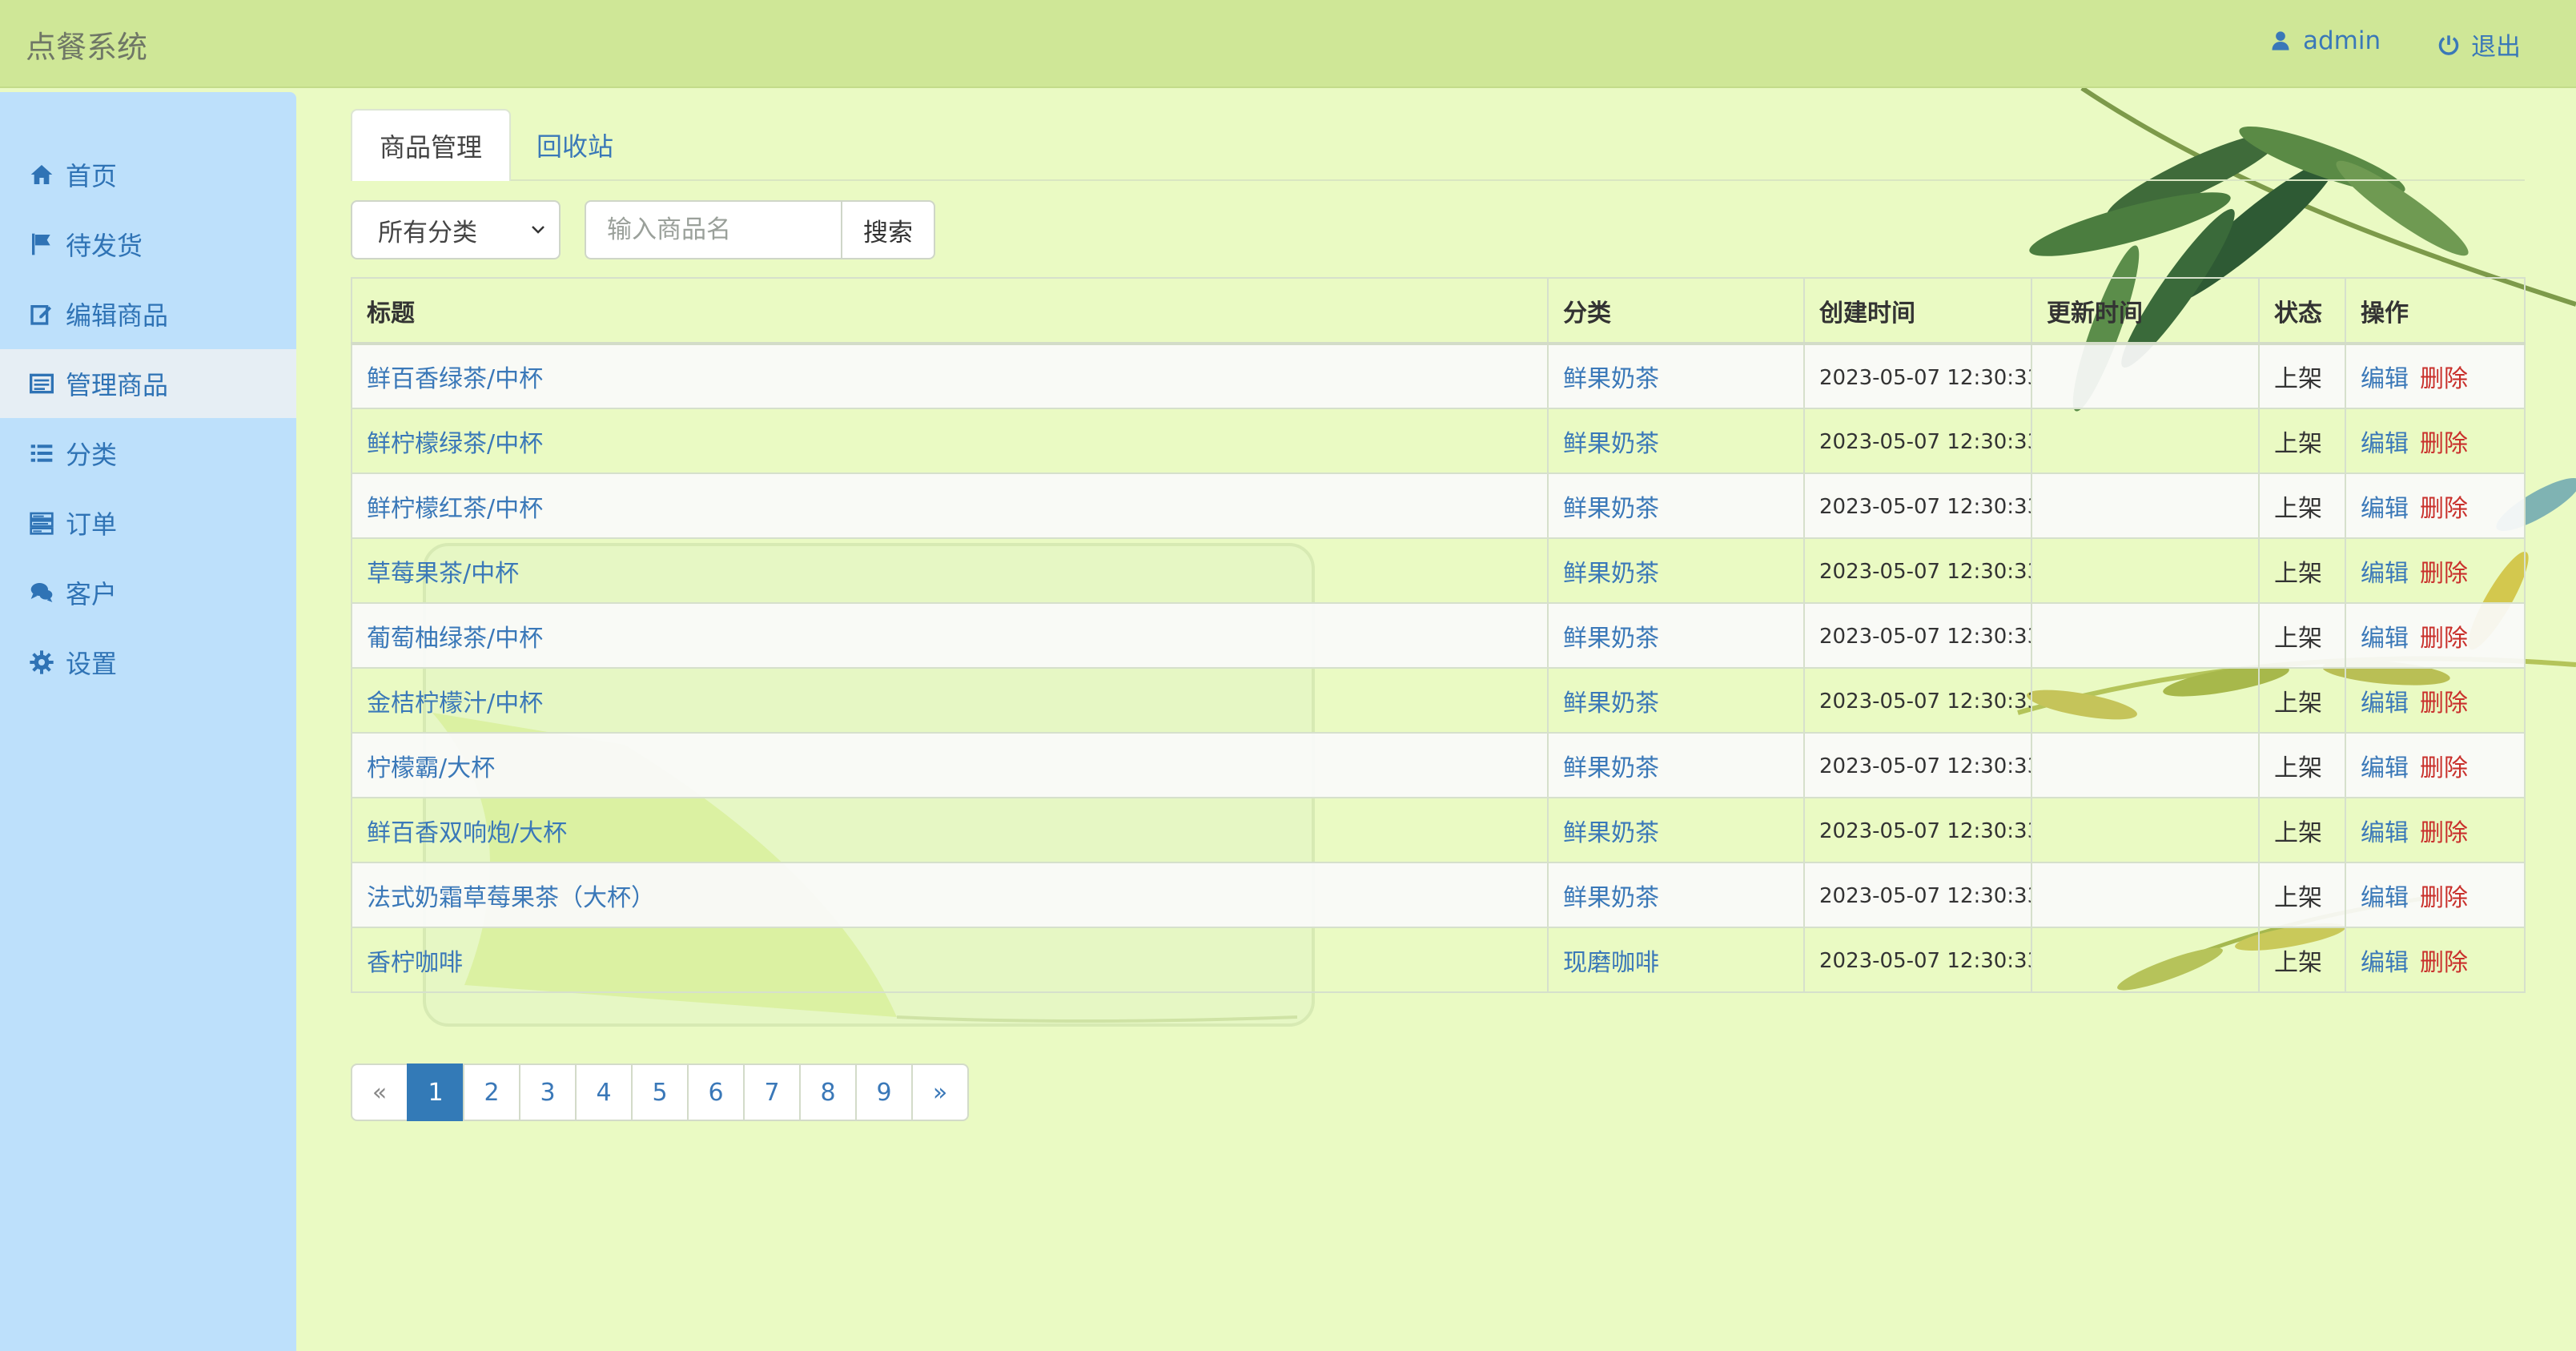  I want to click on logout-label: 退出, so click(2496, 47).